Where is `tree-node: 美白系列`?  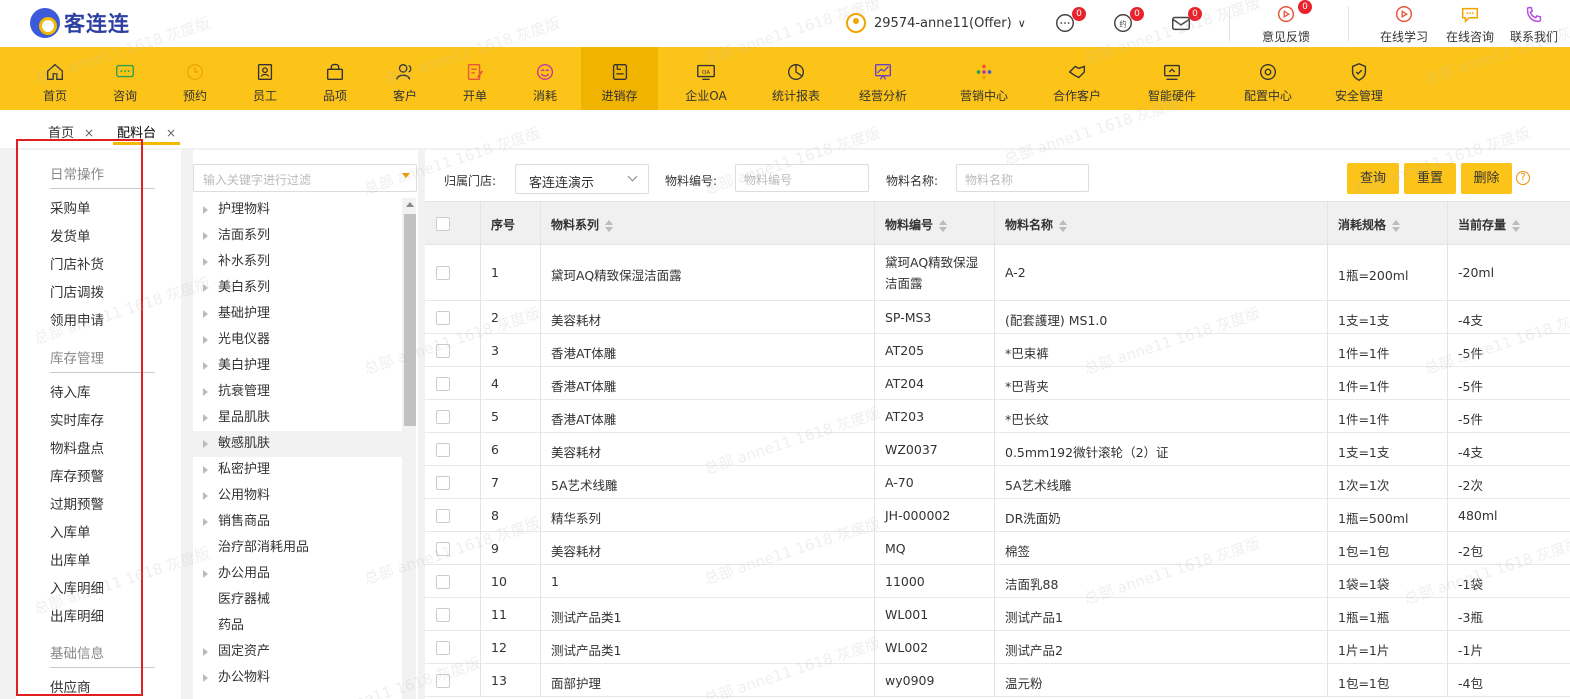
tree-node: 美白系列 is located at coordinates (297, 288).